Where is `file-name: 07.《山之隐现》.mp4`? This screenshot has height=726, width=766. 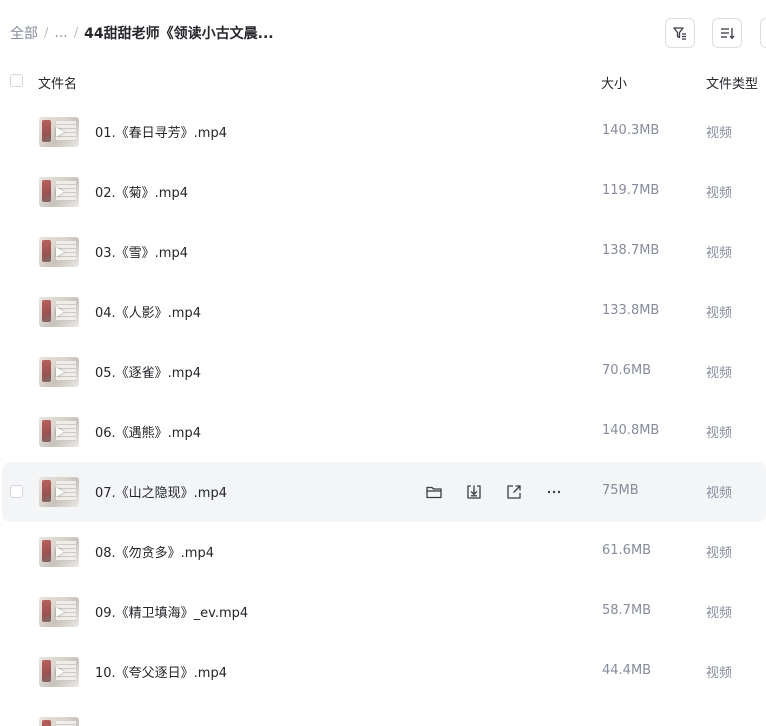 file-name: 07.《山之隐现》.mp4 is located at coordinates (161, 491).